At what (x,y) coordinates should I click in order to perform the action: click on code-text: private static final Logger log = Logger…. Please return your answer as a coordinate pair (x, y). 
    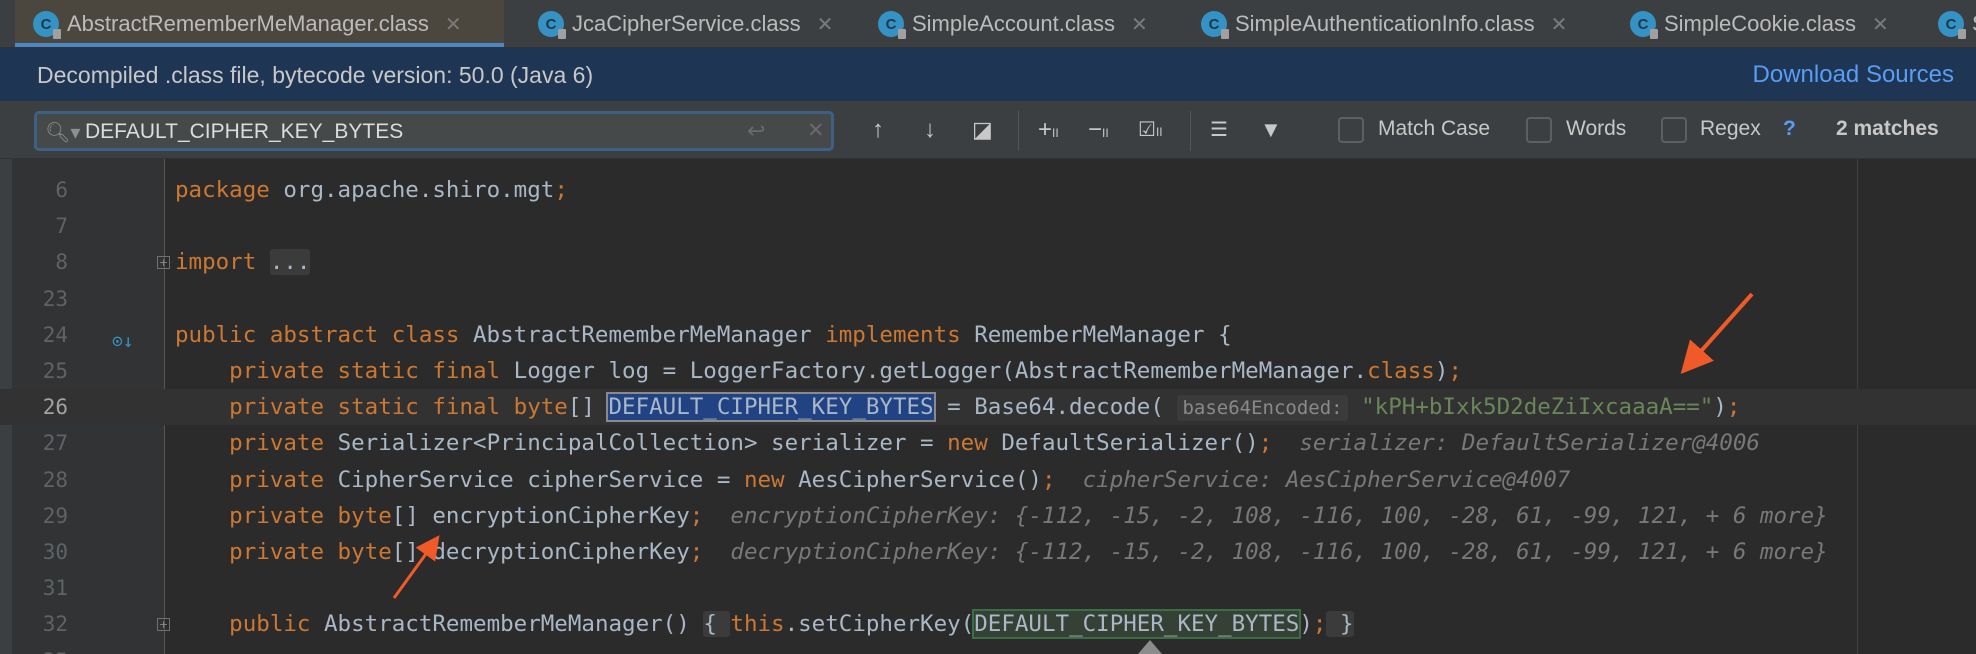
    Looking at the image, I should click on (818, 371).